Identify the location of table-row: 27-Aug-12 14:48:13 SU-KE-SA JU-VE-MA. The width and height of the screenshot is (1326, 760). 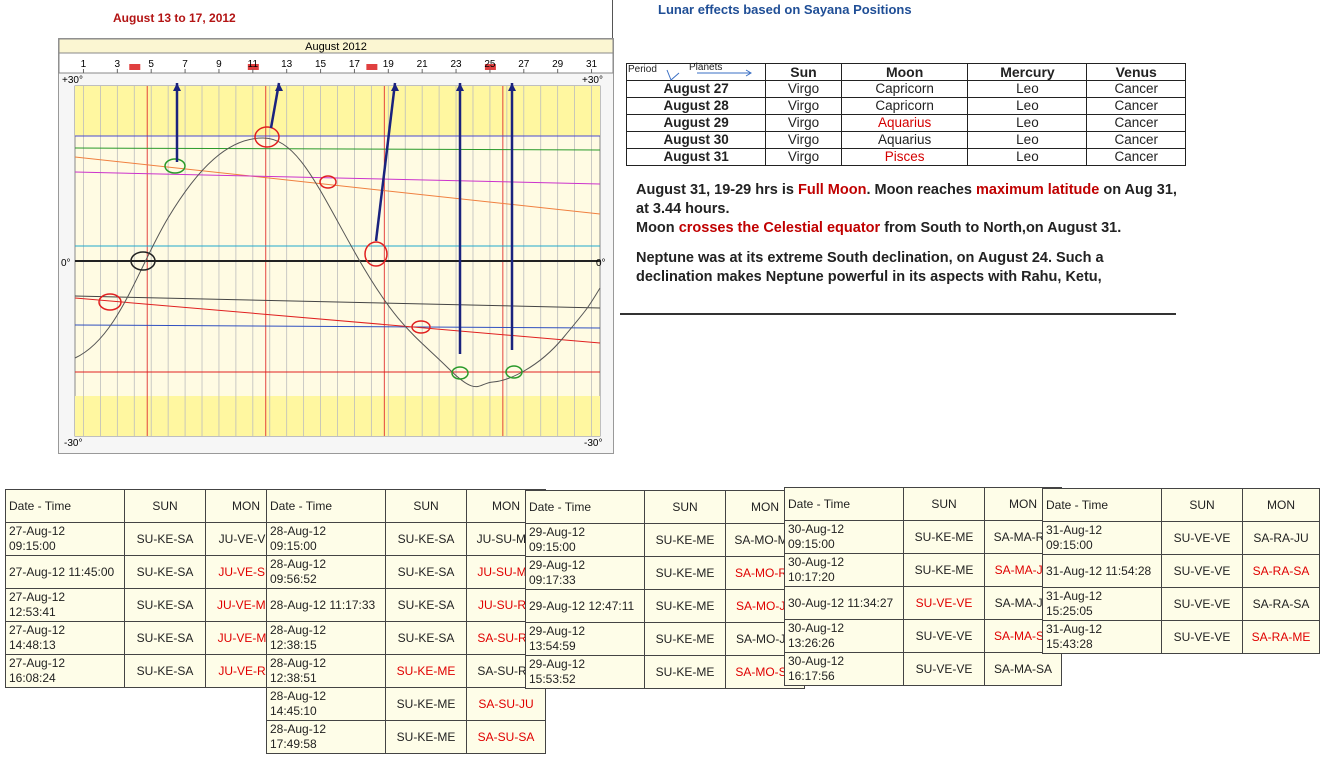
(146, 638).